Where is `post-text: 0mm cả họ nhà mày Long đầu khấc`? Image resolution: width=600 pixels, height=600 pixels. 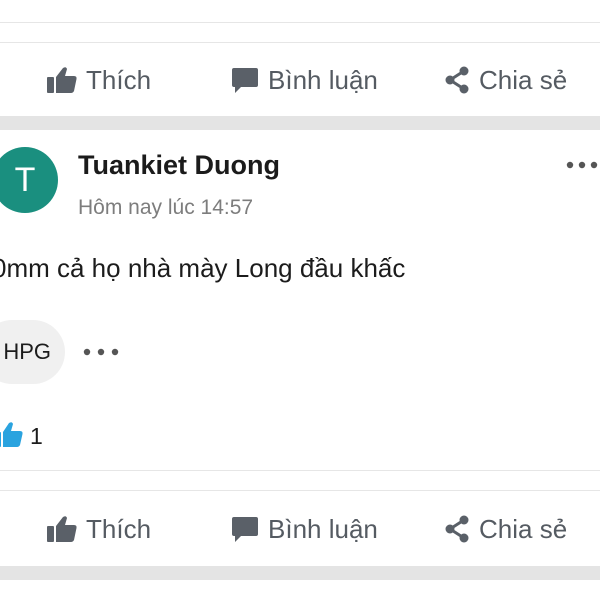
post-text: 0mm cả họ nhà mày Long đầu khấc is located at coordinates (203, 268).